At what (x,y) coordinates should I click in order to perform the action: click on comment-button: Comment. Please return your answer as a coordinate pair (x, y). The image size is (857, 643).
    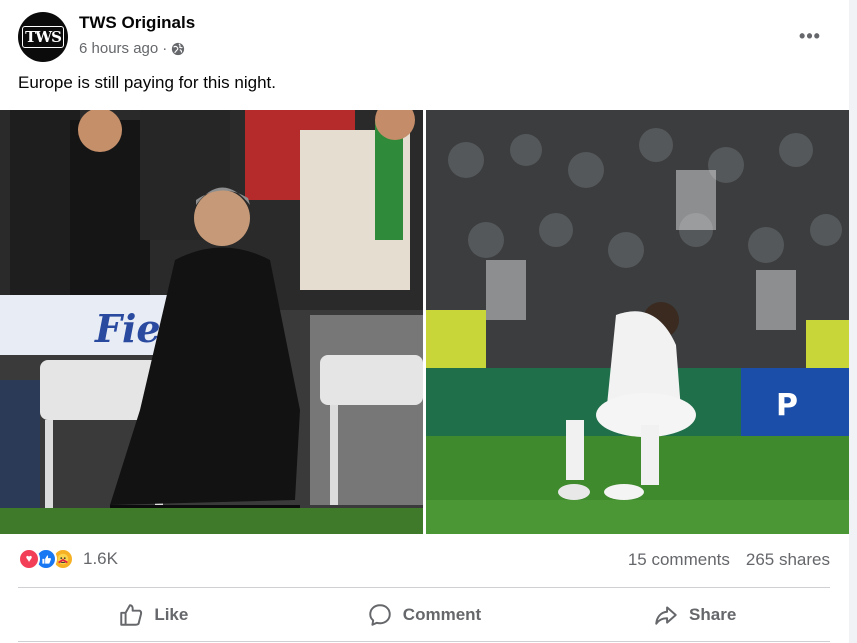
    Looking at the image, I should click on (424, 615).